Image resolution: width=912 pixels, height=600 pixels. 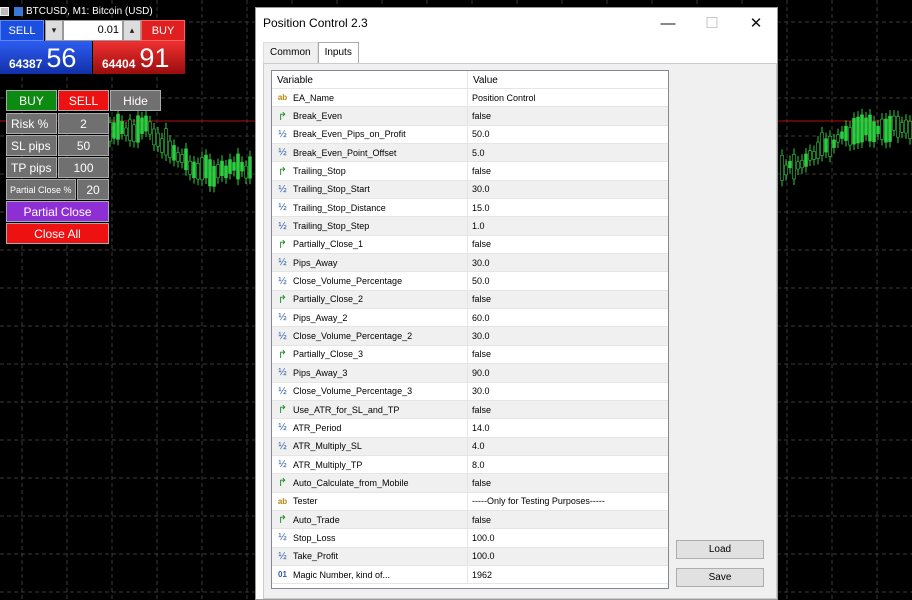 I want to click on ask-price-box: 64404 91, so click(x=139, y=57).